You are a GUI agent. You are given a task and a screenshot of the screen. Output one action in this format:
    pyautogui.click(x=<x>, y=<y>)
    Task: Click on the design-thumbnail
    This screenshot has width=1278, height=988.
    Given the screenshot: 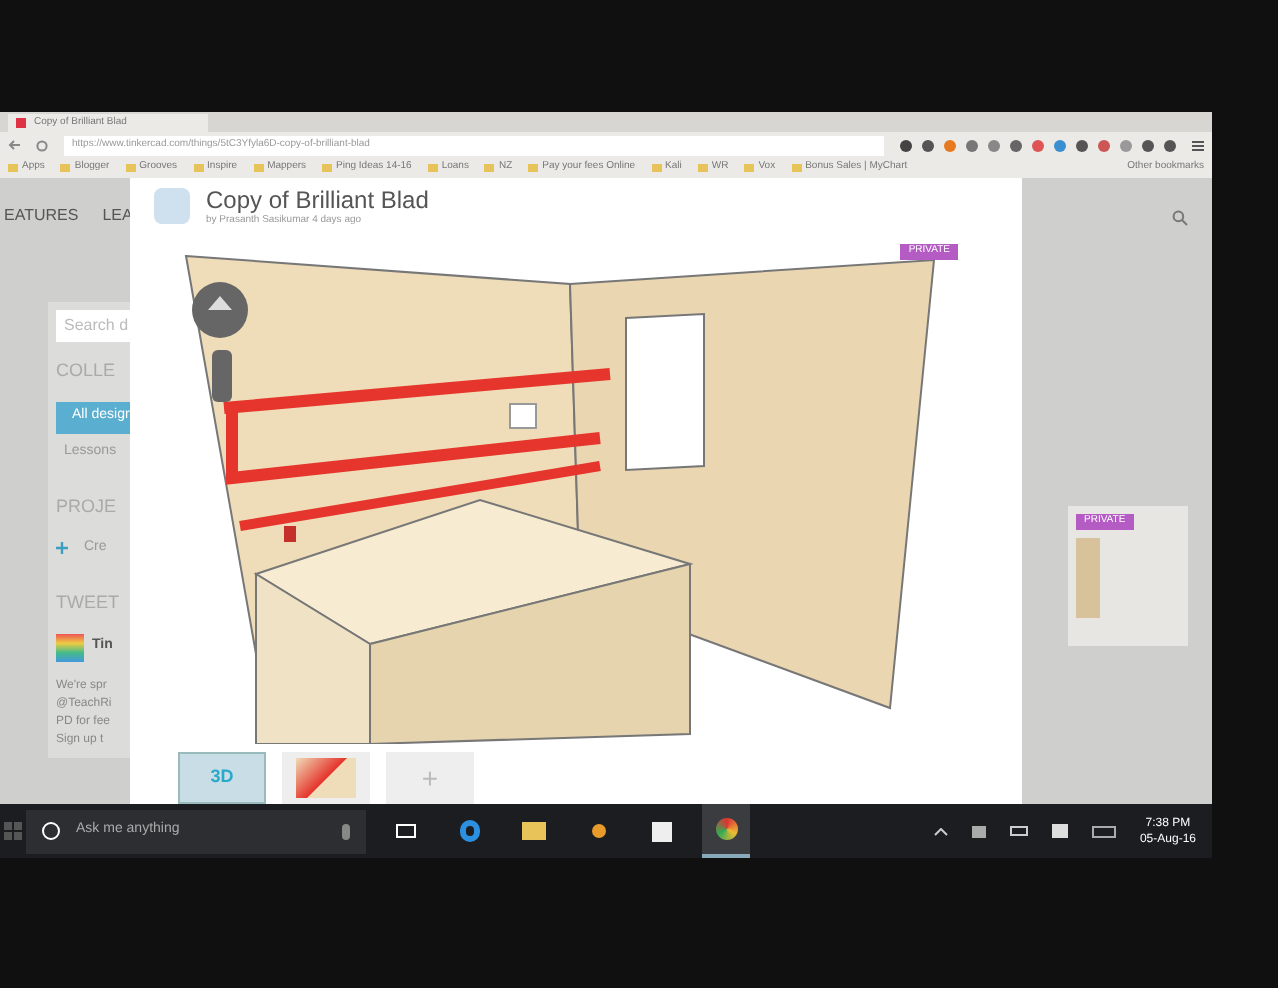 What is the action you would take?
    pyautogui.click(x=1088, y=577)
    